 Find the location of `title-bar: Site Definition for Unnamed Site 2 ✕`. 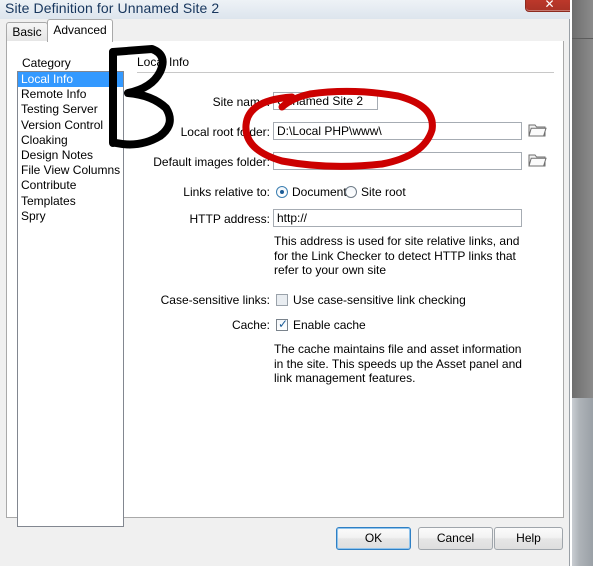

title-bar: Site Definition for Unnamed Site 2 ✕ is located at coordinates (285, 9).